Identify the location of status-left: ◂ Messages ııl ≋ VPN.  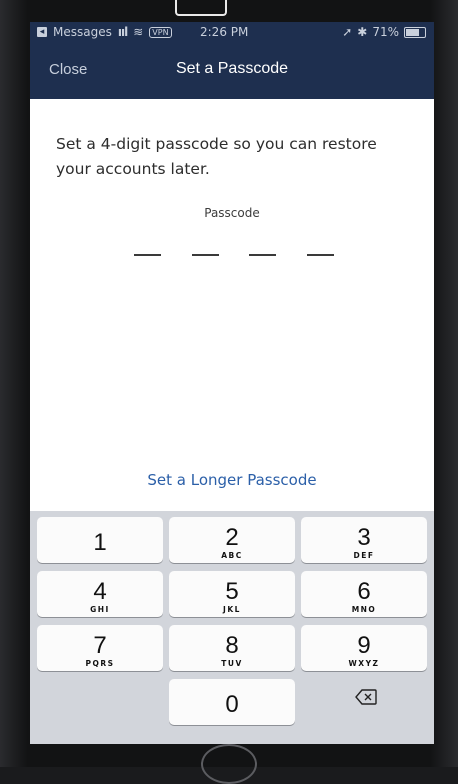
(104, 32).